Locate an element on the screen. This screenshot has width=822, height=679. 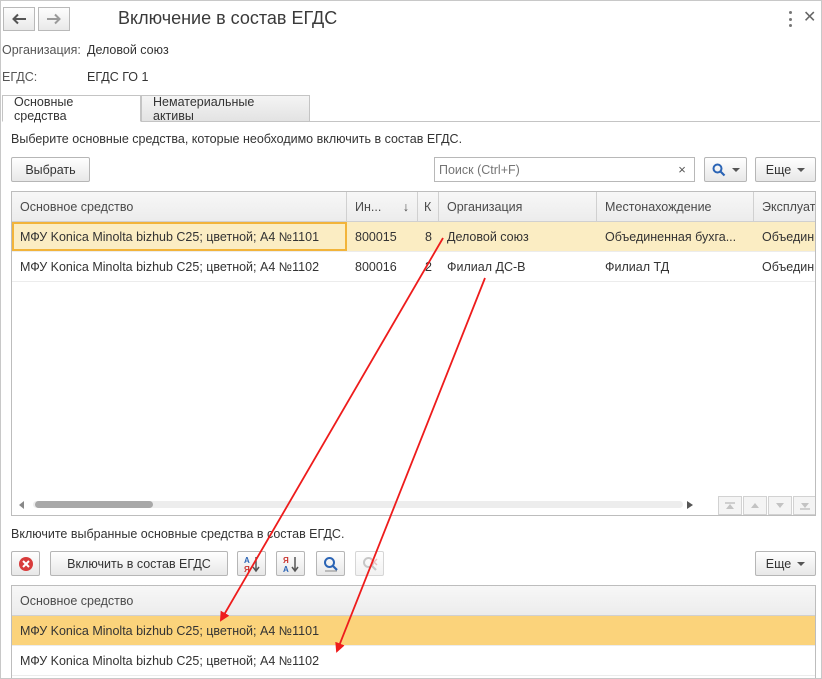
more-menu-icon is located at coordinates (790, 19).